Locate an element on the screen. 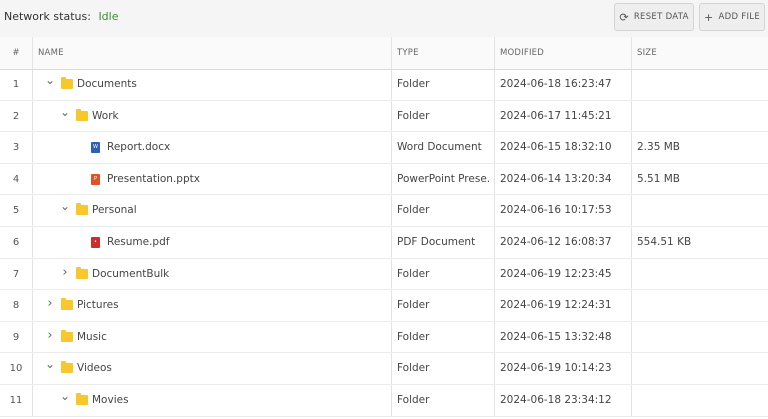  item-name: Report.docx is located at coordinates (139, 147).